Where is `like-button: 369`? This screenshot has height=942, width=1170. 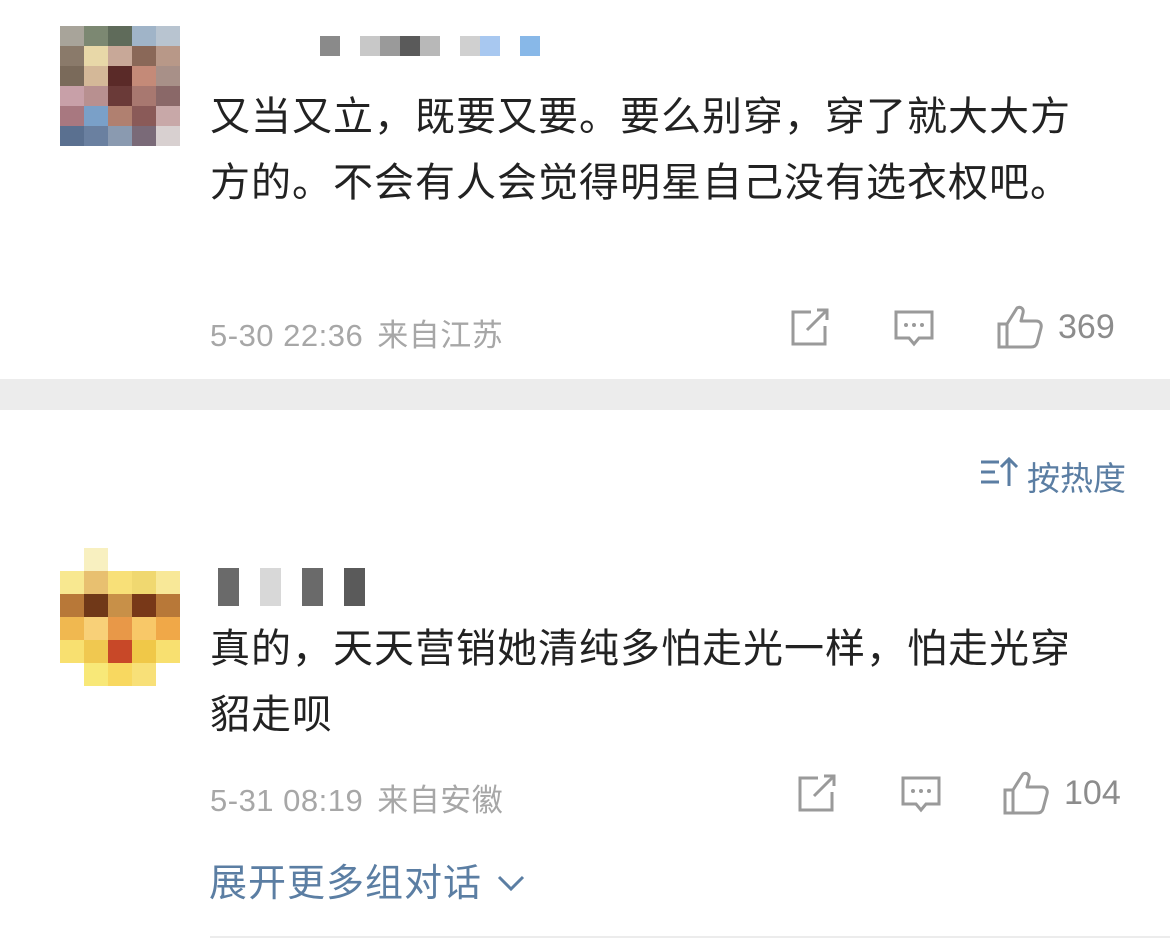 like-button: 369 is located at coordinates (1055, 327).